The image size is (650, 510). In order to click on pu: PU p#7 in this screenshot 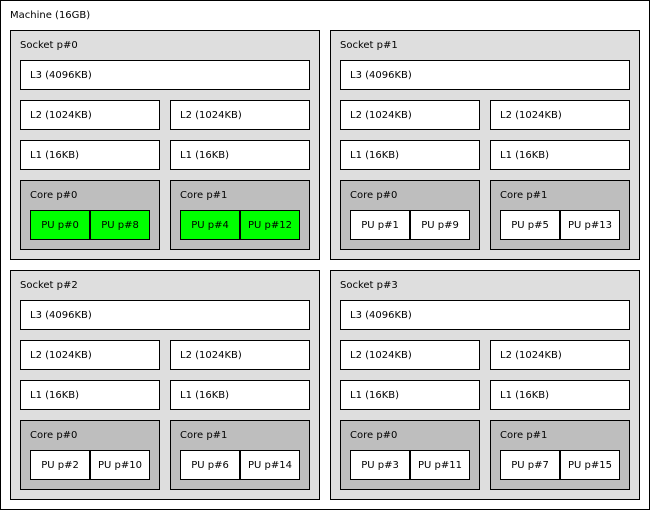, I will do `click(530, 465)`.